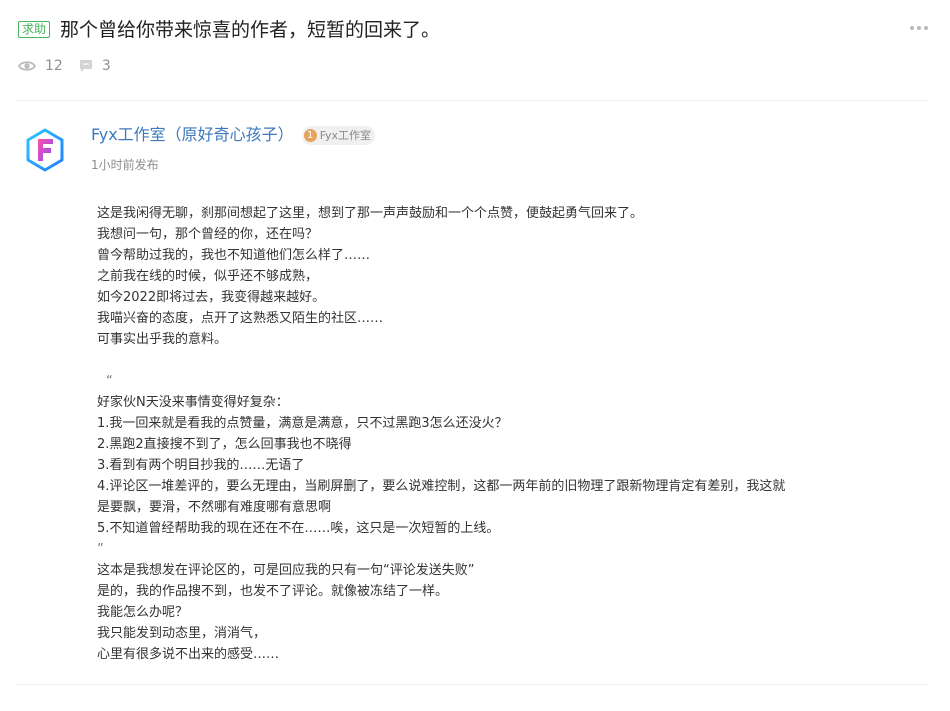 The height and width of the screenshot is (711, 950). What do you see at coordinates (302, 423) in the screenshot?
I see `quote-line: 1.我一回来就是看我的点赞量，满意是满意，只不过黑跑3怎么还没火？` at bounding box center [302, 423].